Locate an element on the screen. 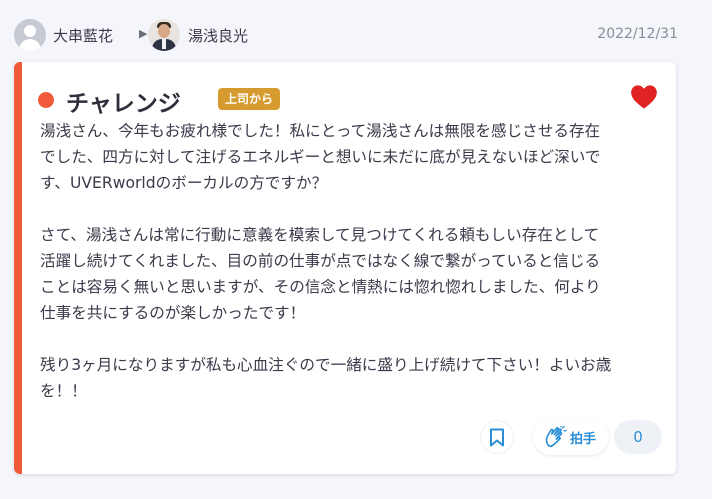 This screenshot has height=499, width=712. receiver-name: 湯浅良光 is located at coordinates (218, 35).